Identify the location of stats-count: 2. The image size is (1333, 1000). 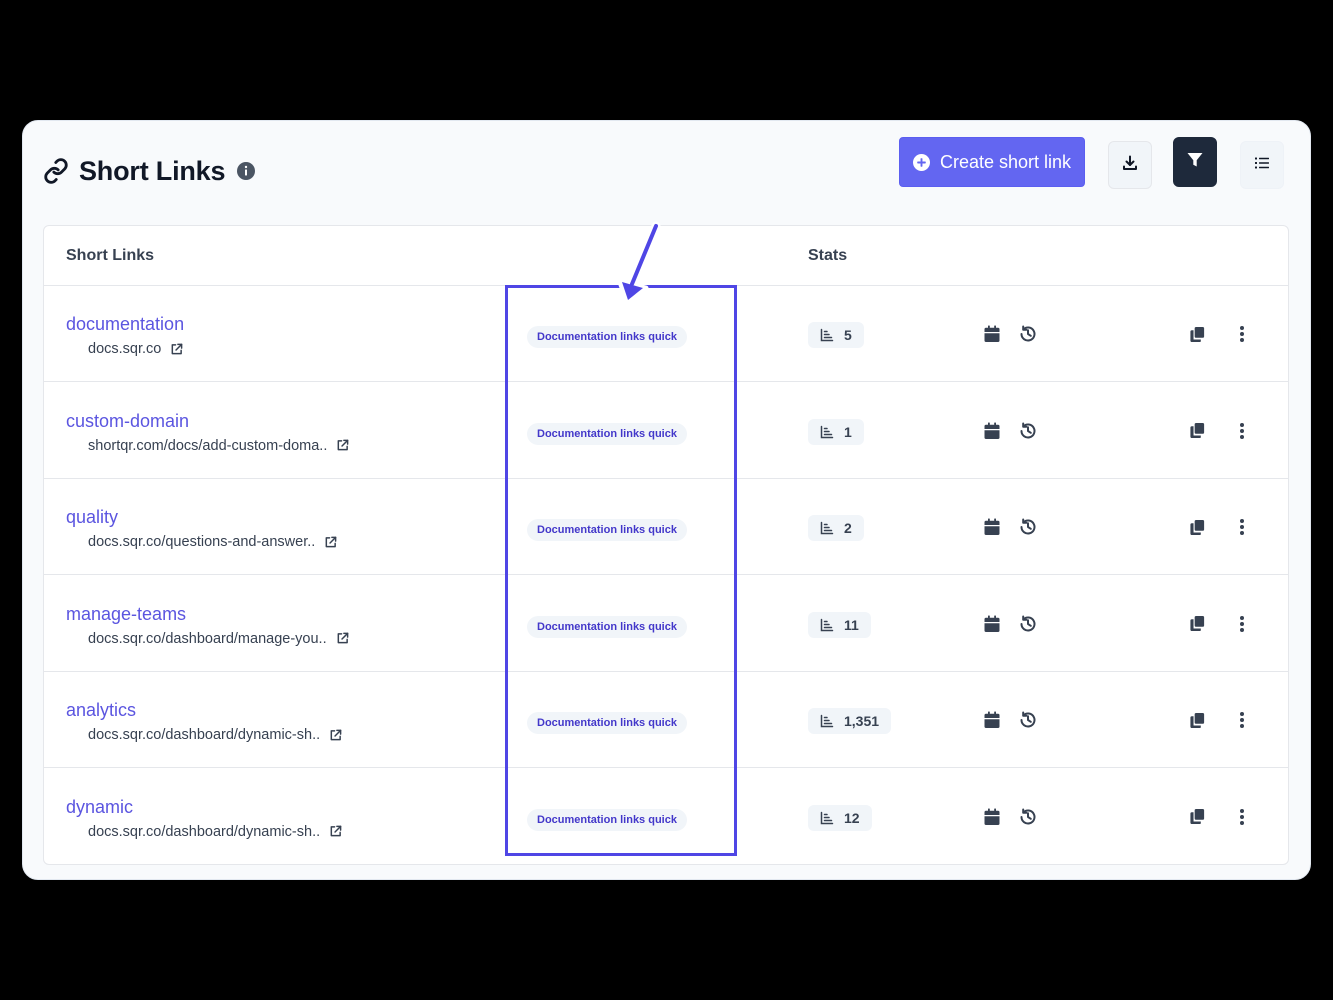
(848, 528).